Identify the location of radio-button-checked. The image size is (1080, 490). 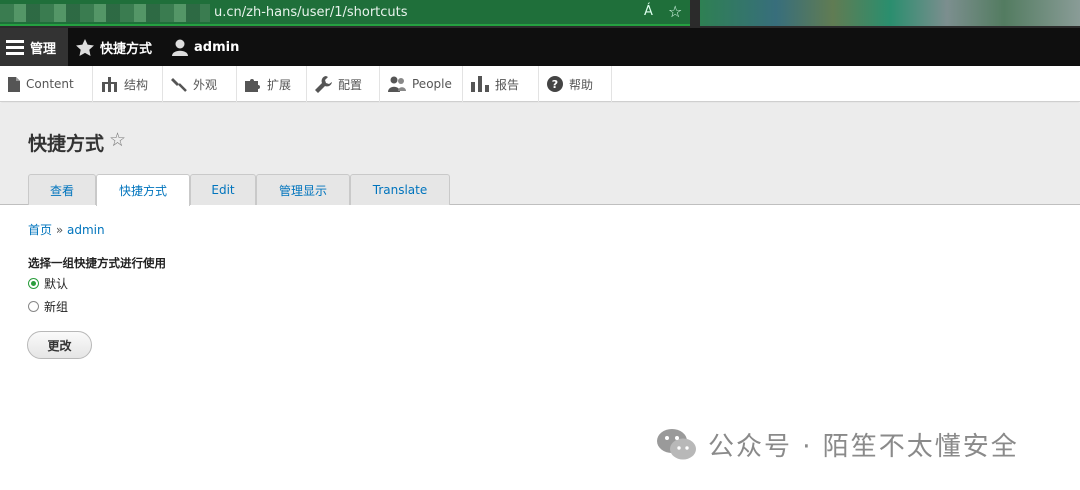
(33, 283).